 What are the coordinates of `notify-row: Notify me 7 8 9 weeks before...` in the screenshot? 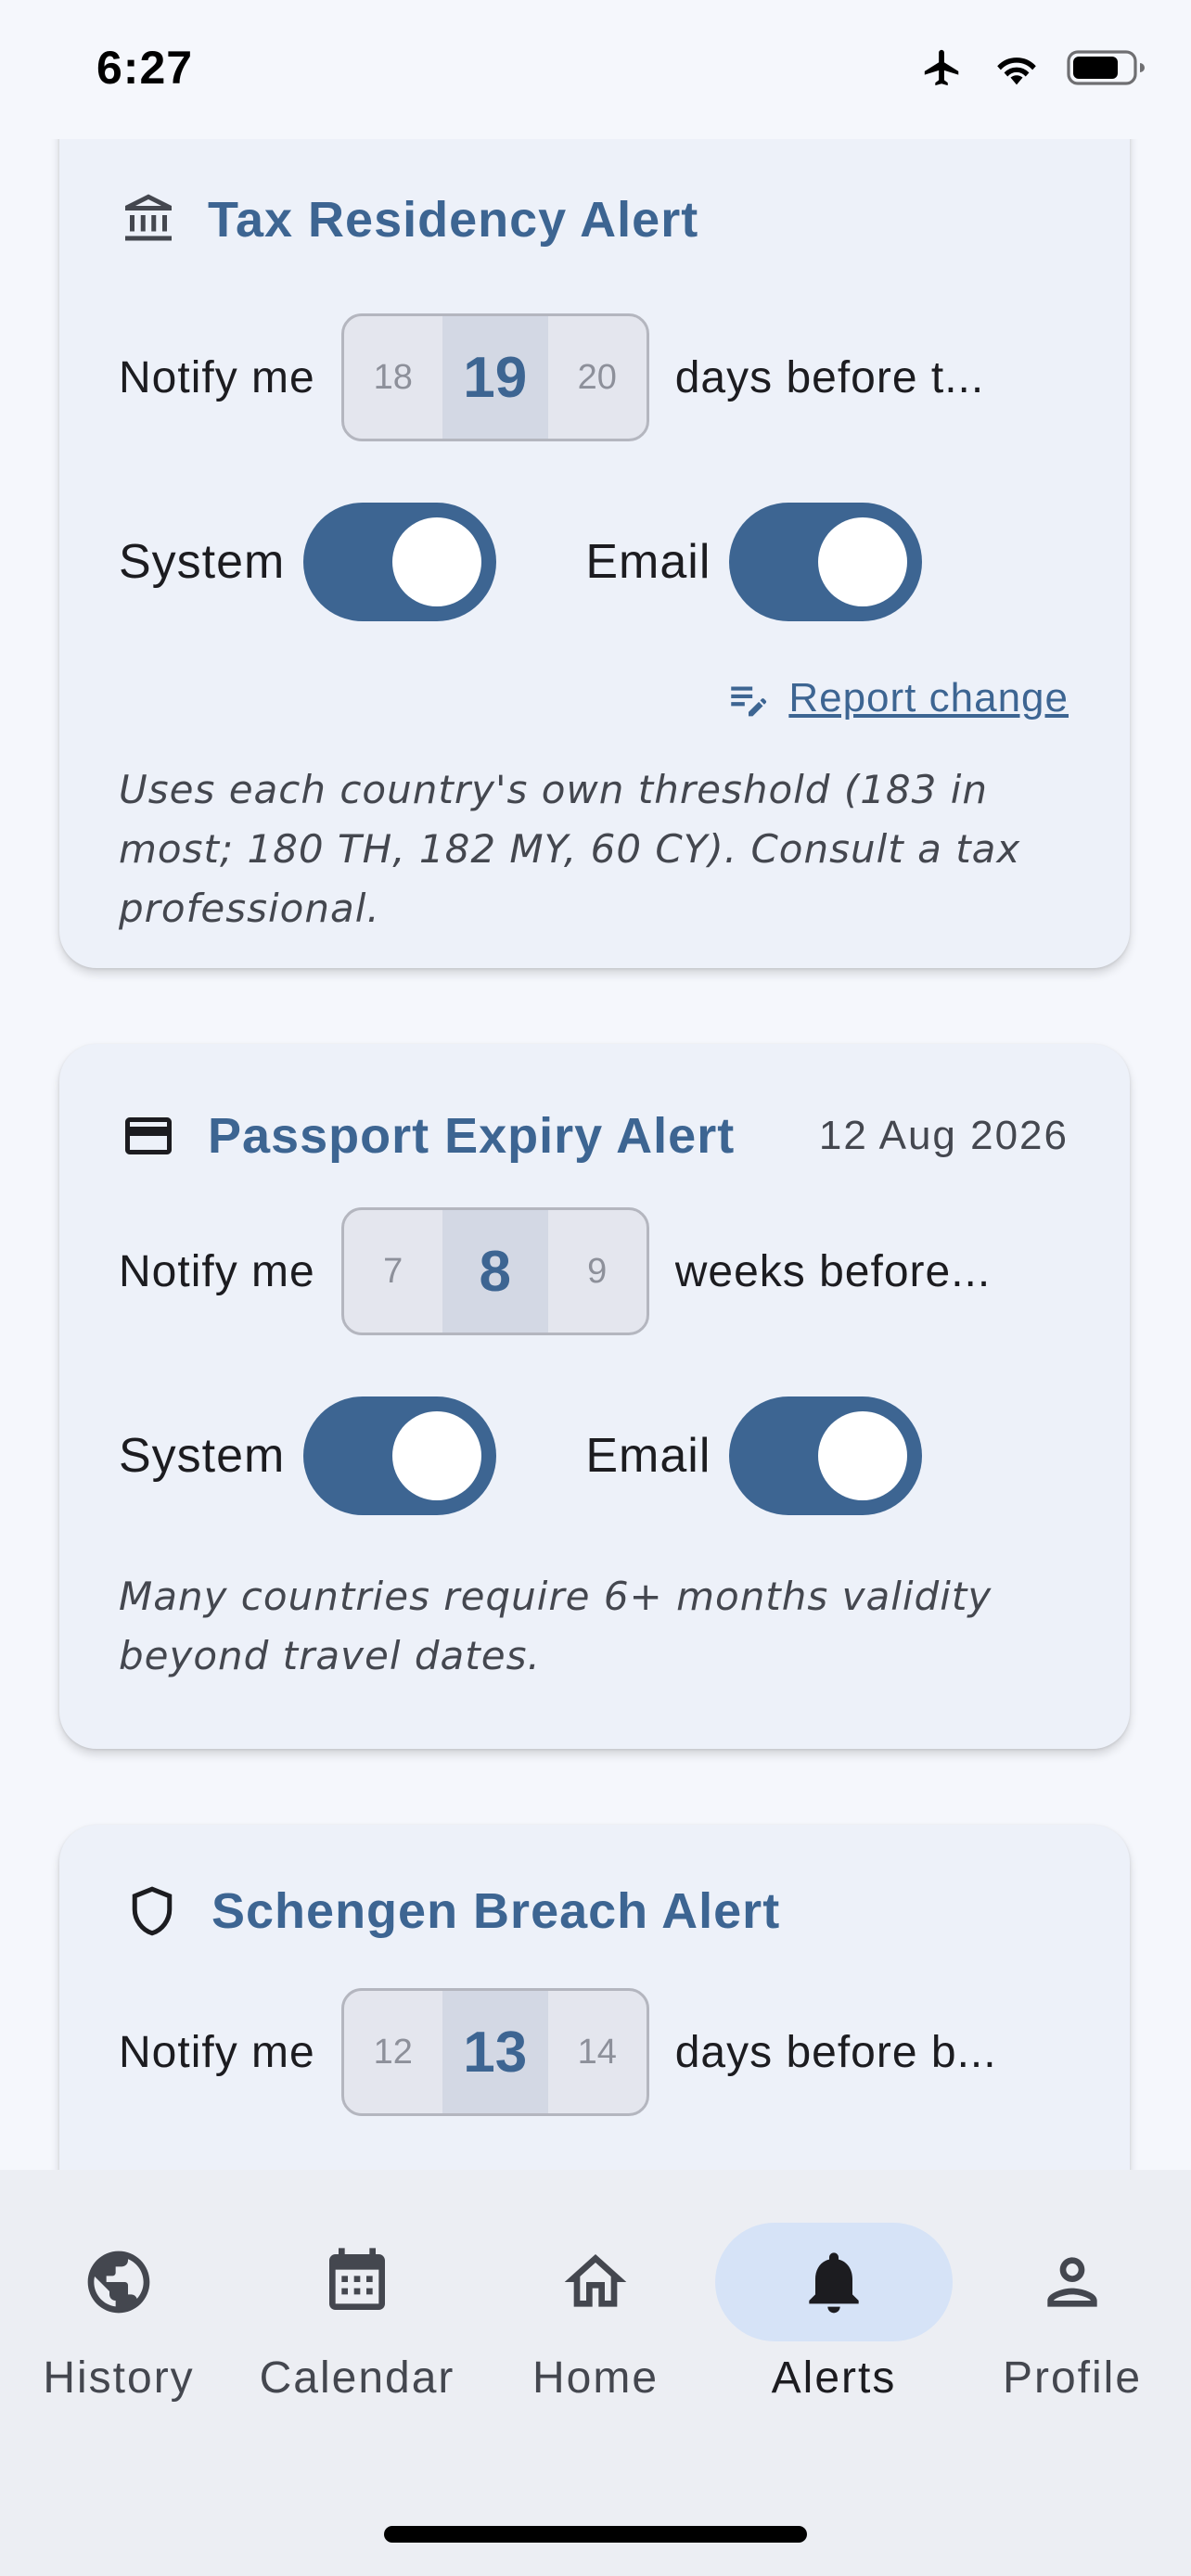 It's located at (610, 1271).